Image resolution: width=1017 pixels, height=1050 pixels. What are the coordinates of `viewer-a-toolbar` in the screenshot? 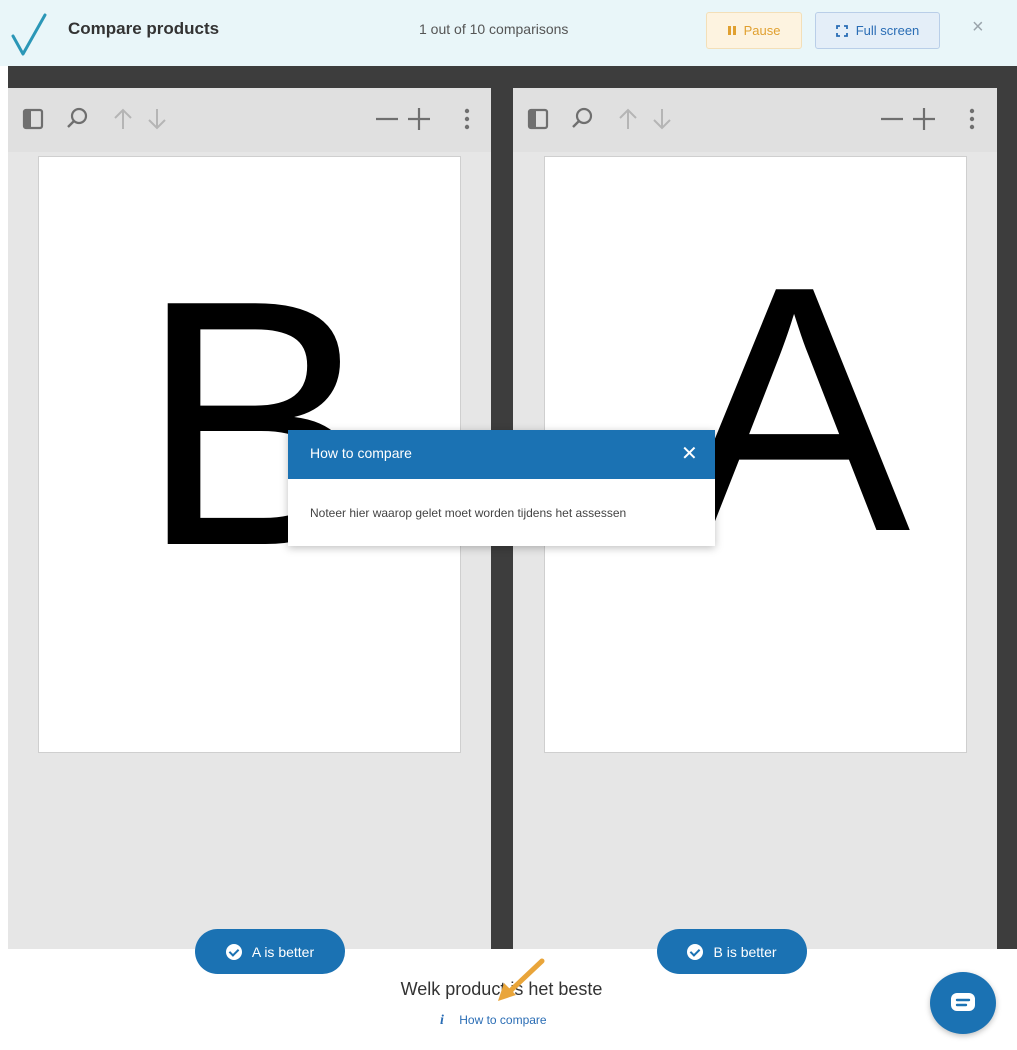 It's located at (249, 120).